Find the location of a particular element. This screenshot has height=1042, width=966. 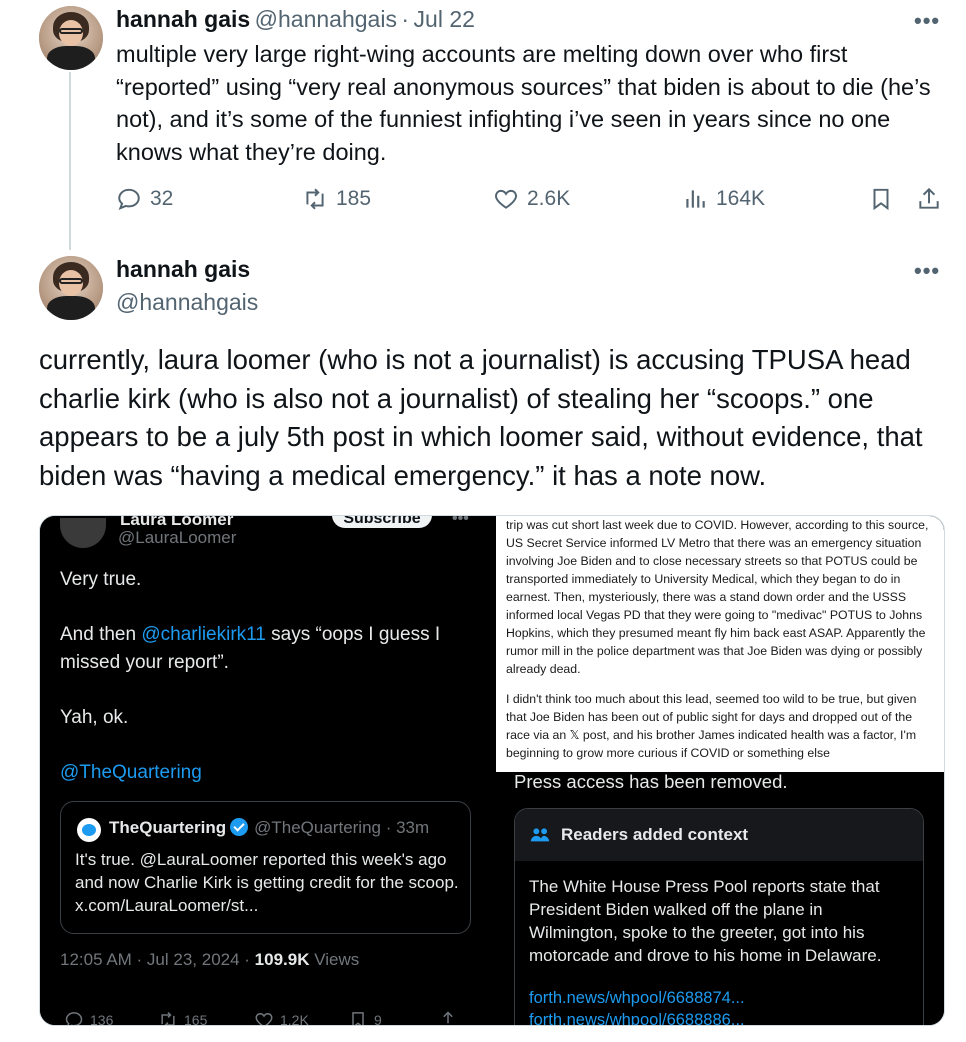

post-line: Very true. is located at coordinates (101, 579).